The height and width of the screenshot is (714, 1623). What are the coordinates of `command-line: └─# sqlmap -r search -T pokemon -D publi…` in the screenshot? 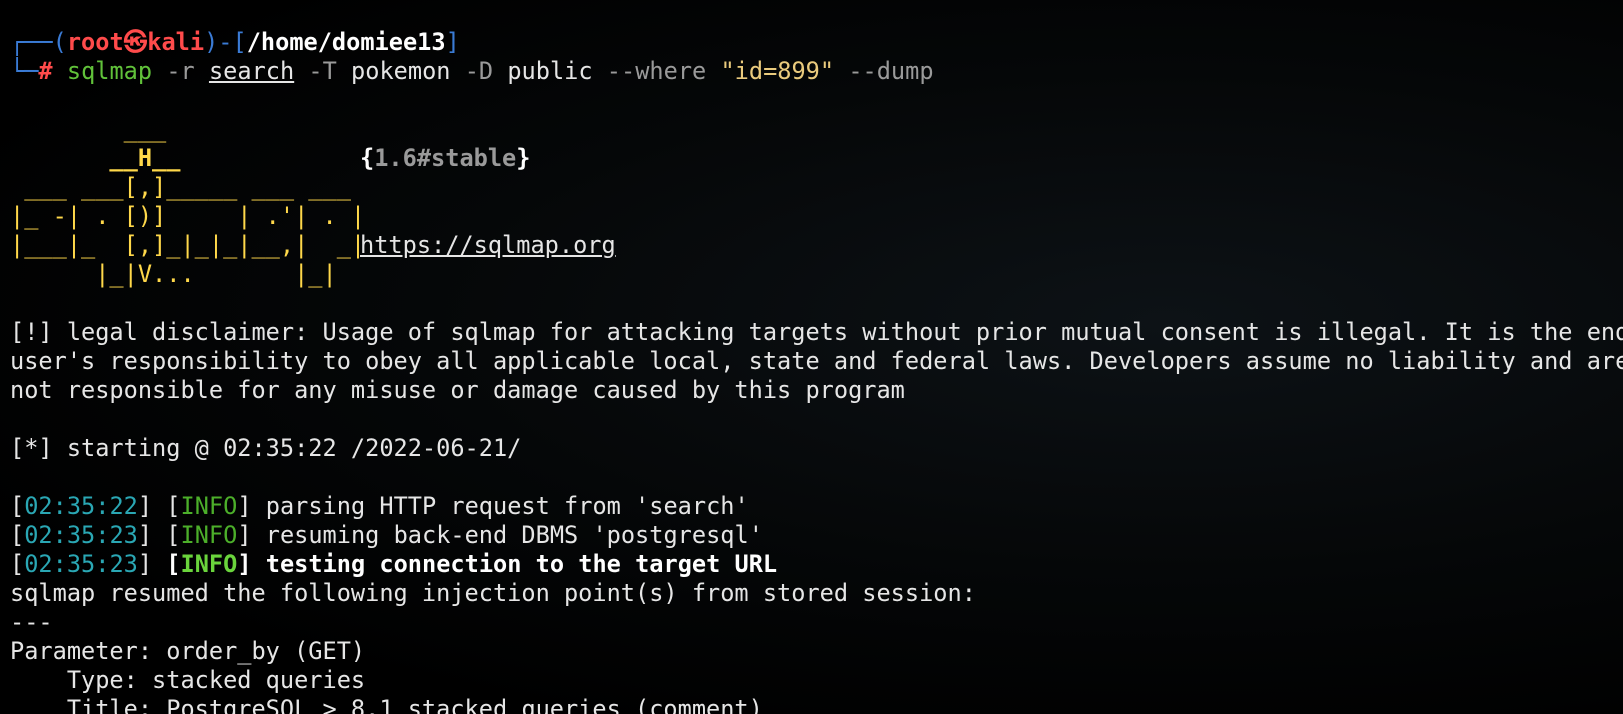 It's located at (816, 71).